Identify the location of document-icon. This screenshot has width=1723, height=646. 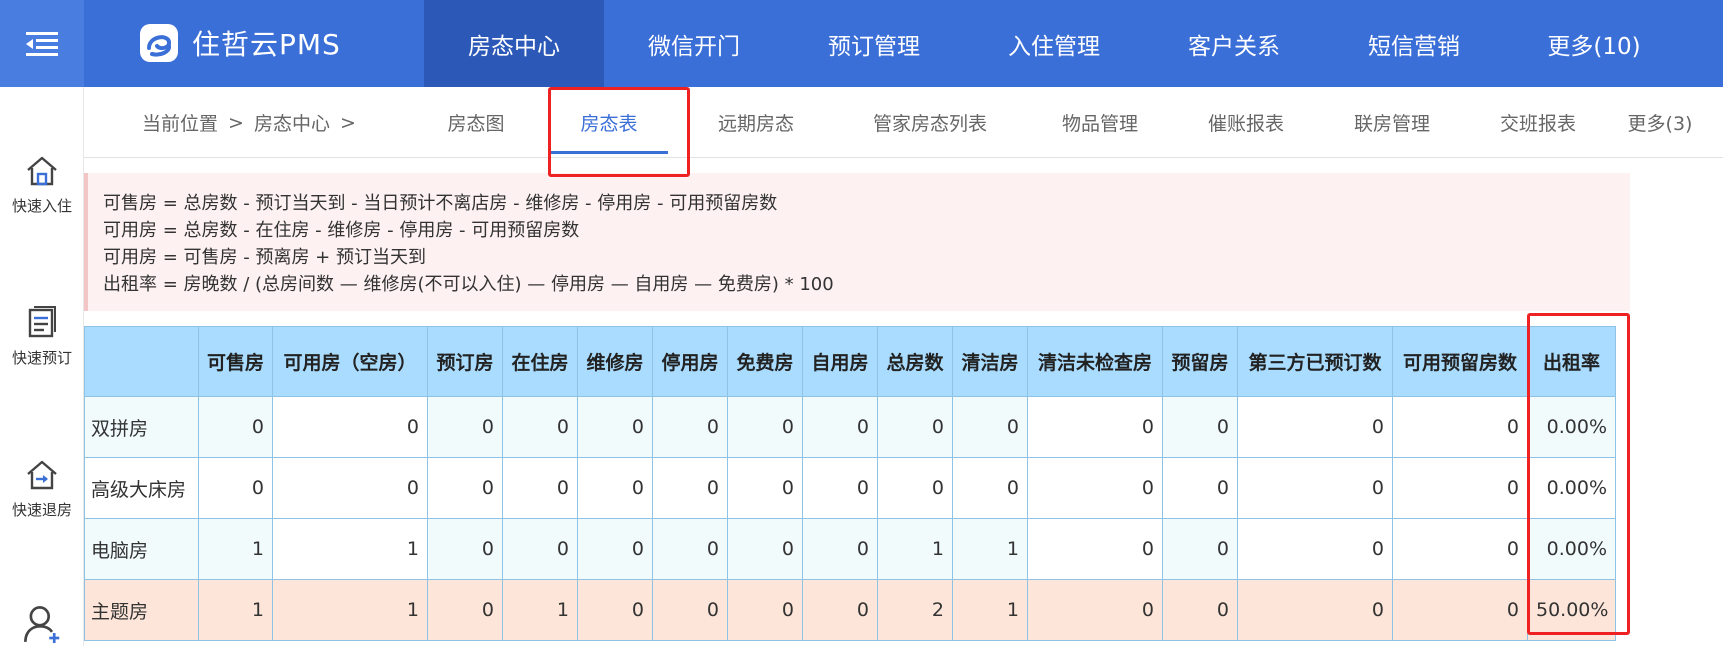
(42, 322).